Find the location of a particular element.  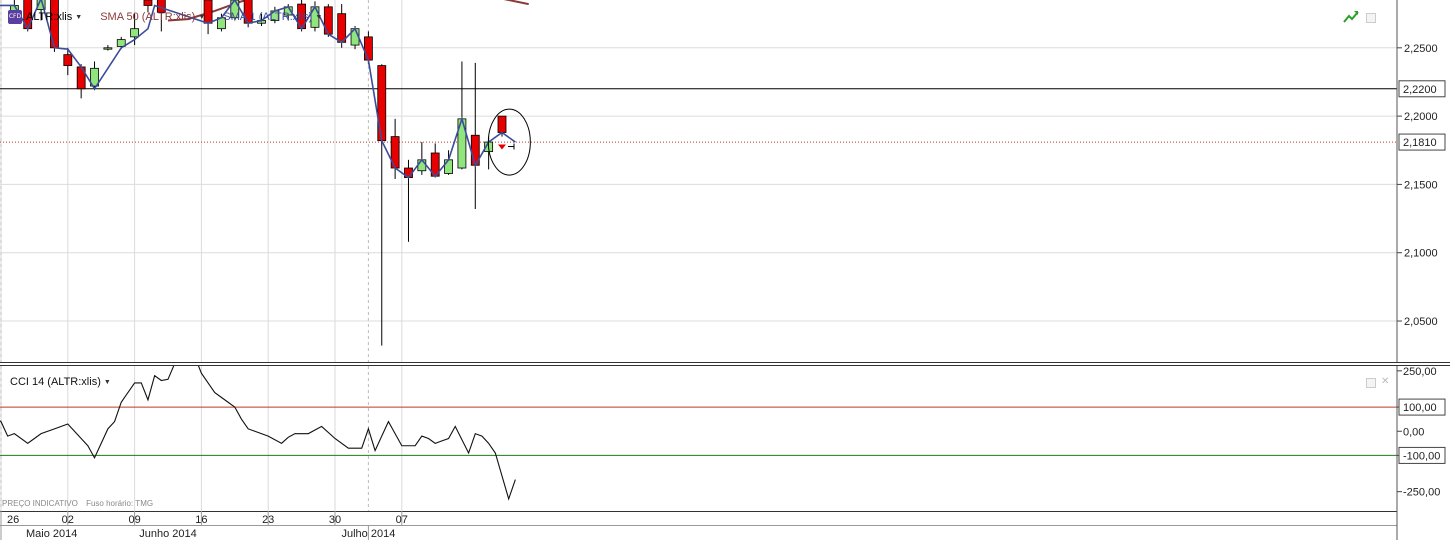

cci-tick-label: 0,00 is located at coordinates (1413, 432).